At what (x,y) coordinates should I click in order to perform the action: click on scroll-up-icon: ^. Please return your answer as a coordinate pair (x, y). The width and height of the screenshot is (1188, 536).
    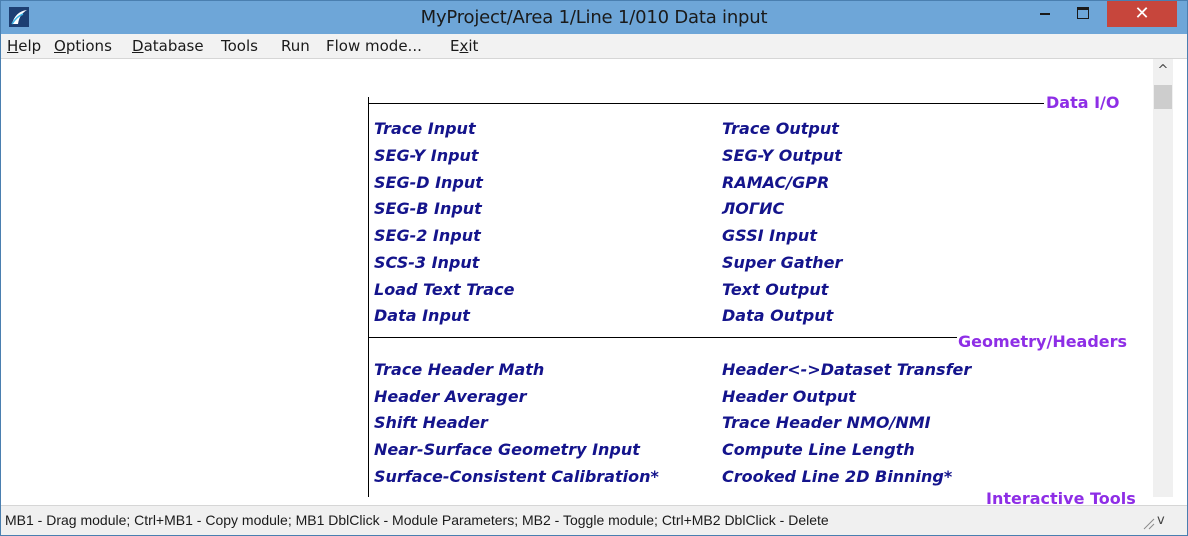
    Looking at the image, I should click on (1163, 71).